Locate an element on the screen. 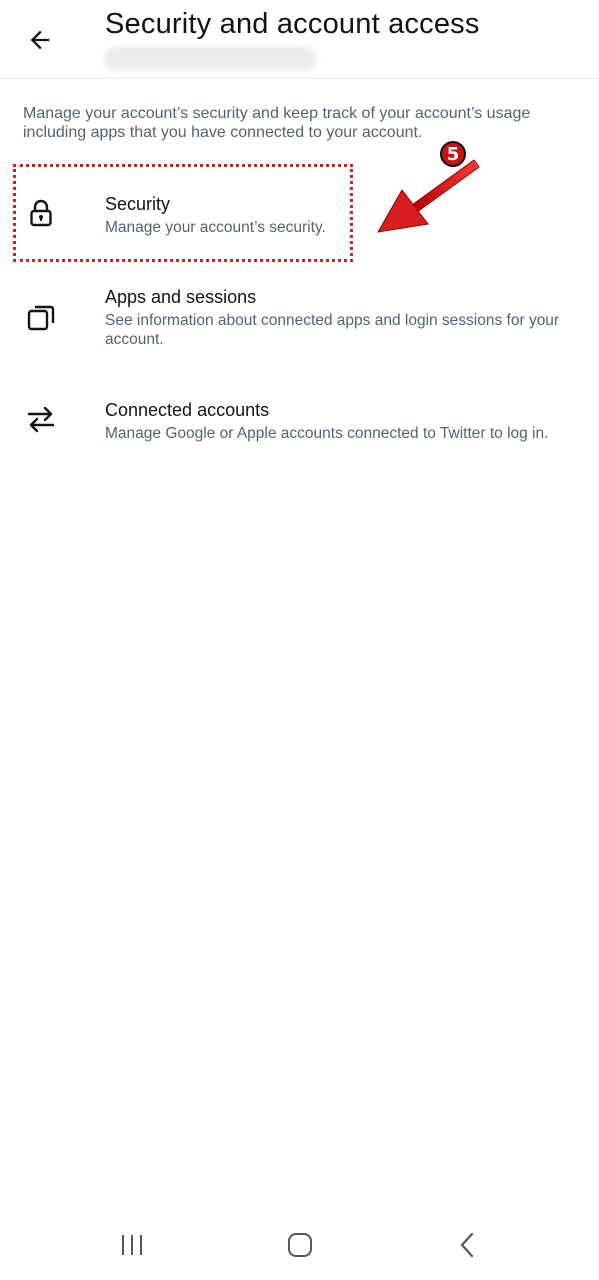 Image resolution: width=599 pixels, height=1280 pixels. annotation-arrow is located at coordinates (428, 196).